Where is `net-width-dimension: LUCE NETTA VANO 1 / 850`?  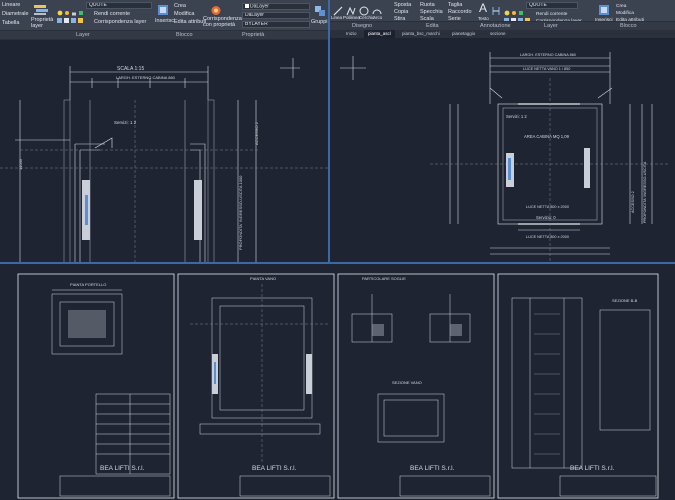 net-width-dimension: LUCE NETTA VANO 1 / 850 is located at coordinates (546, 69).